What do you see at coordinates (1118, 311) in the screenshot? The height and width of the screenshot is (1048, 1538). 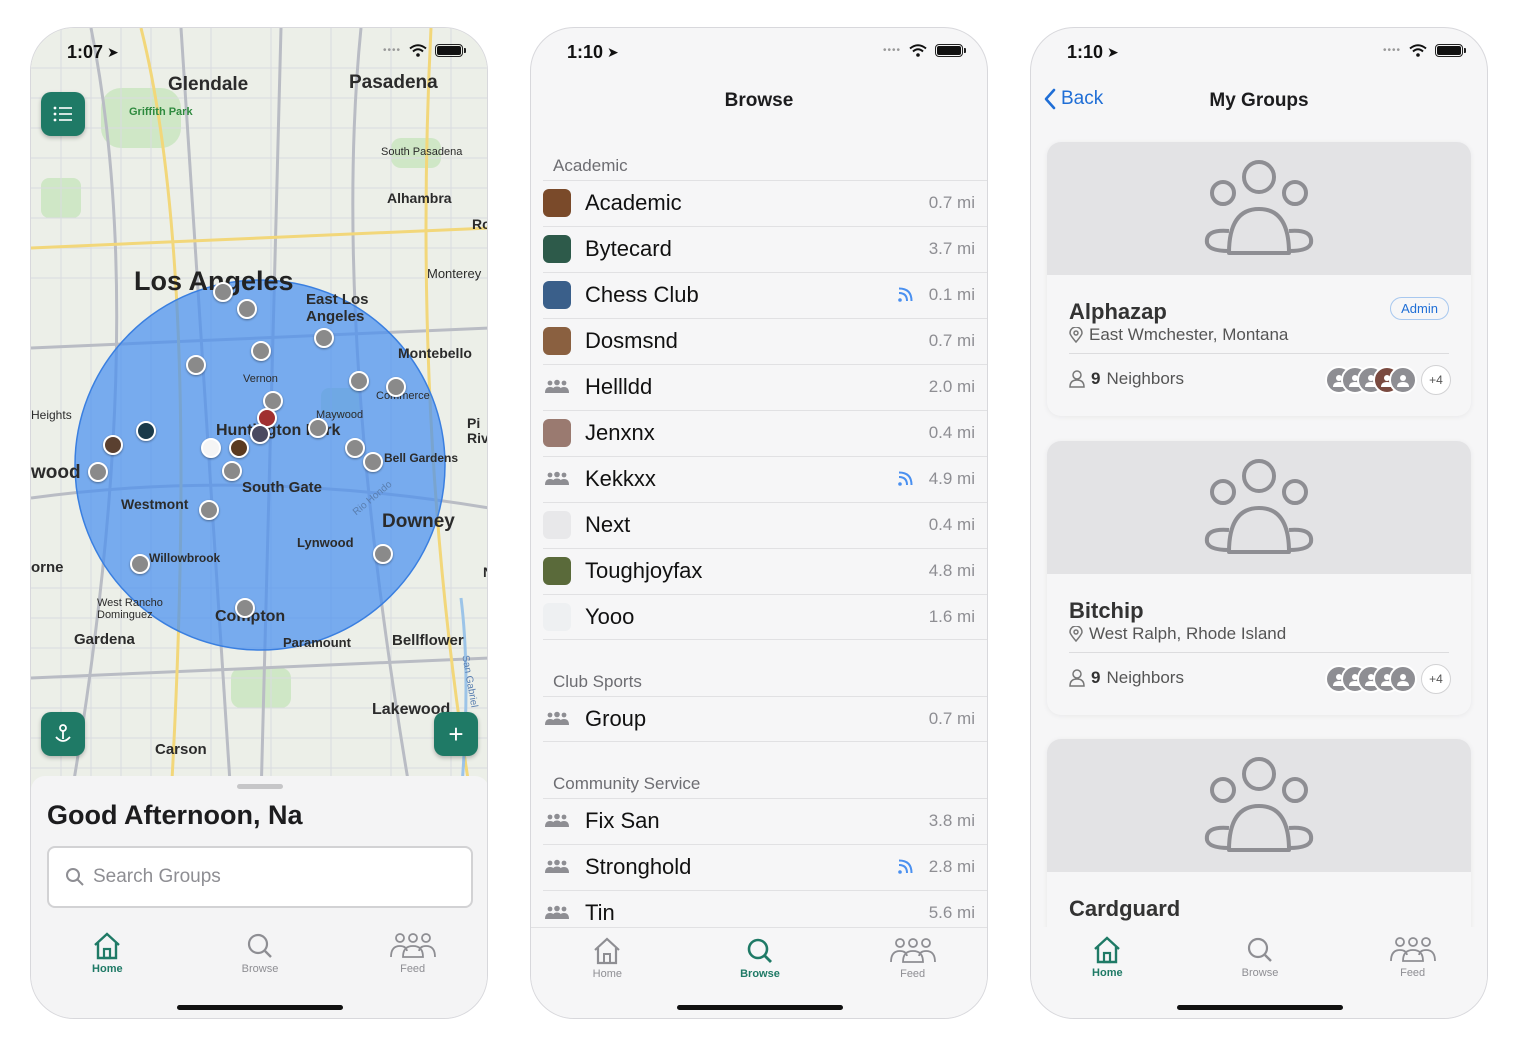 I see `group-card-title: Alphazap` at bounding box center [1118, 311].